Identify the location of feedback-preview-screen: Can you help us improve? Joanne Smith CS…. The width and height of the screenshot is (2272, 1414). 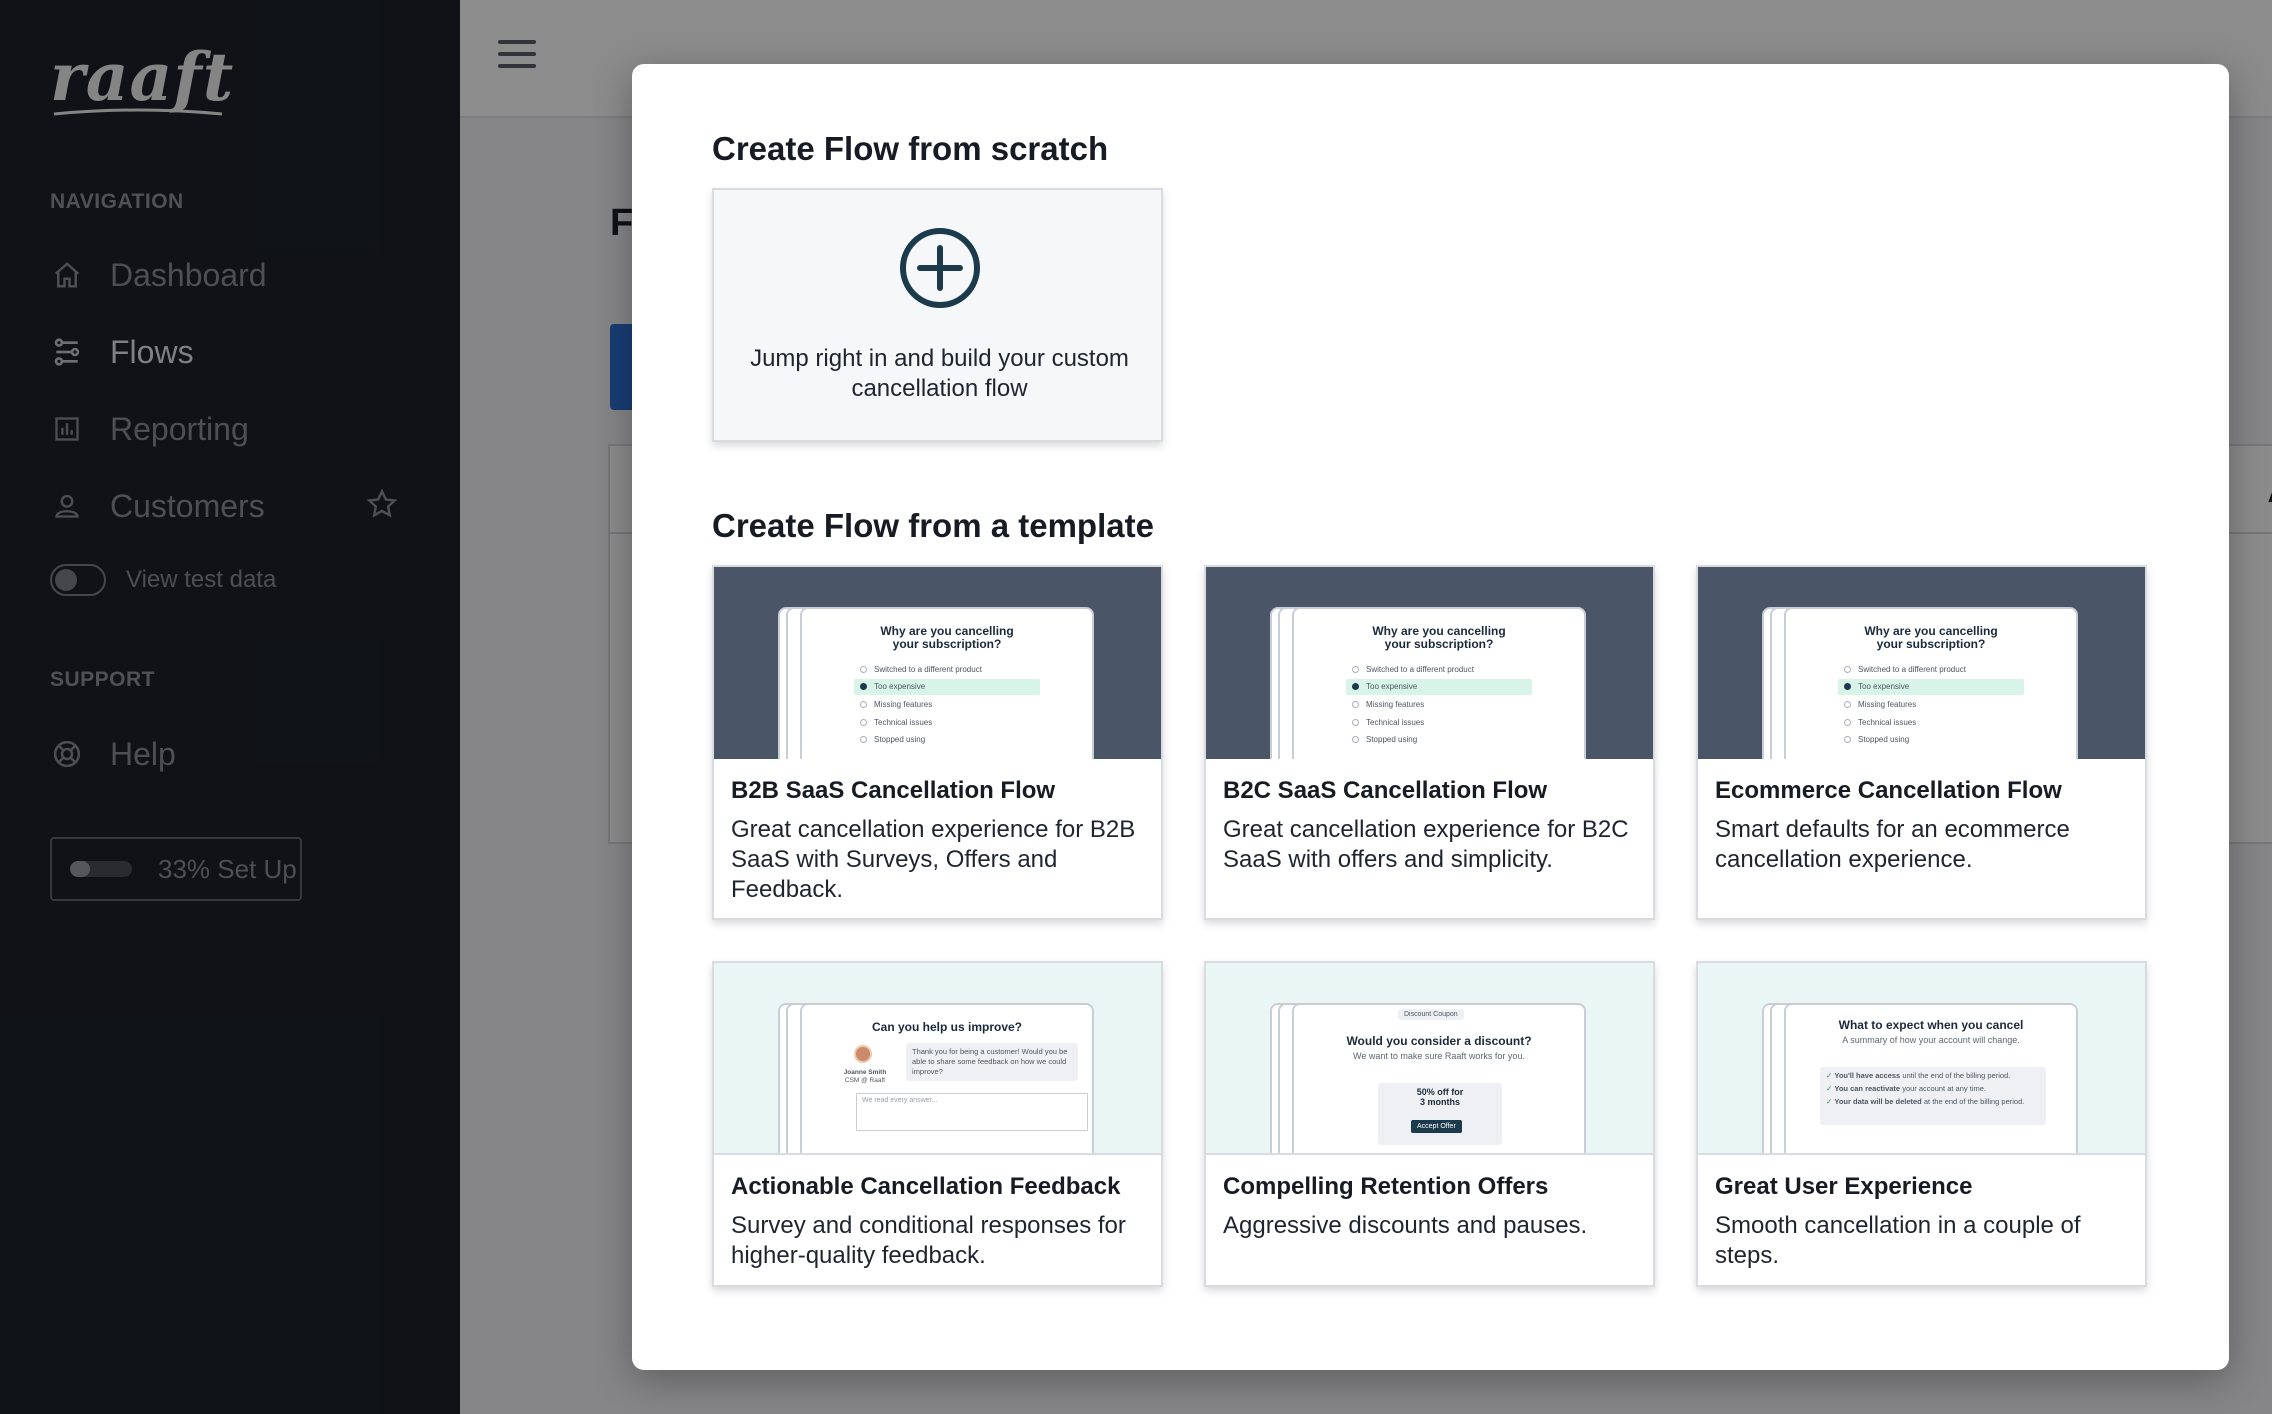
(947, 1078).